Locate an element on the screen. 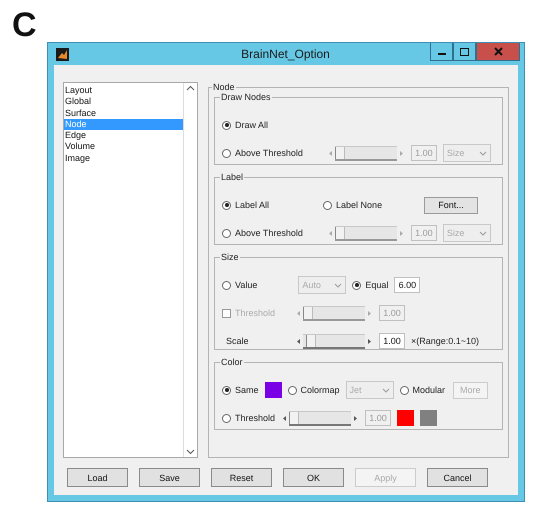  radio-button: Label None is located at coordinates (352, 205).